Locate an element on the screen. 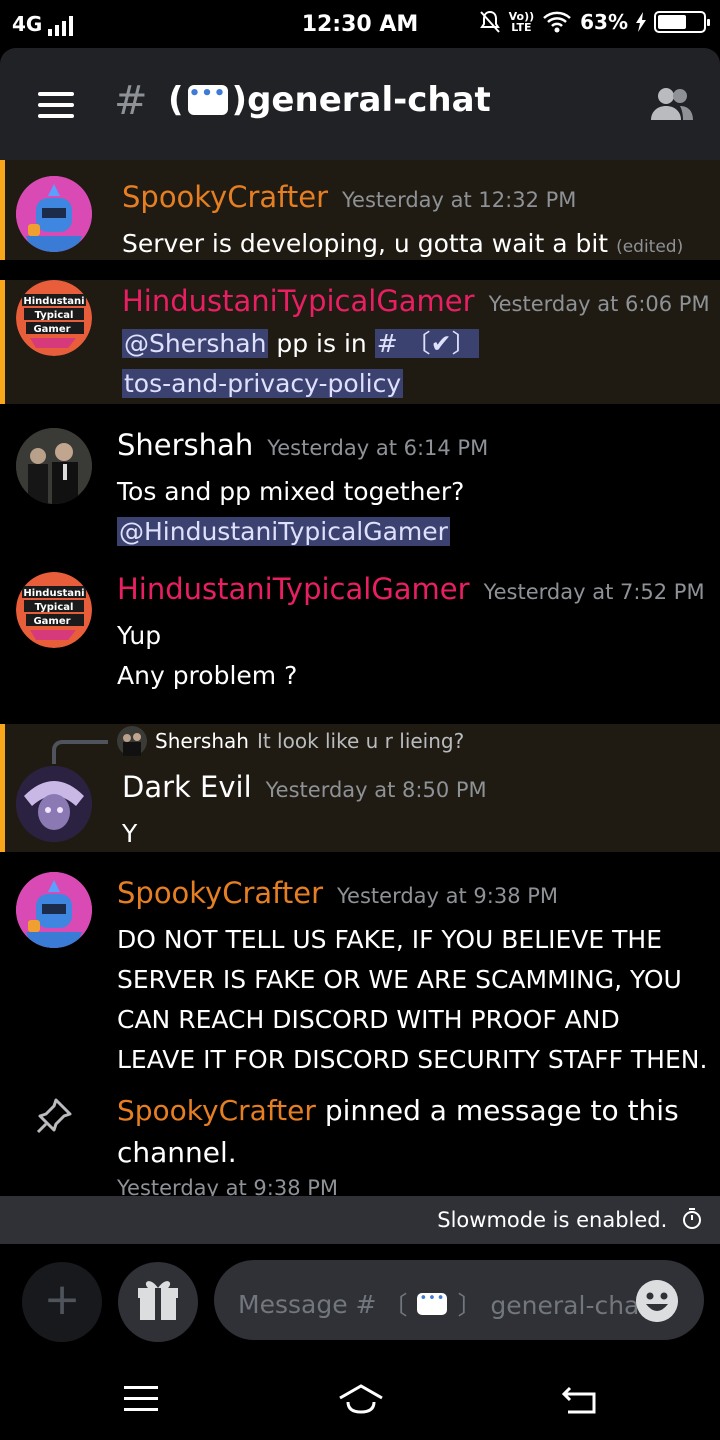  author-name: Dark Evil is located at coordinates (187, 787).